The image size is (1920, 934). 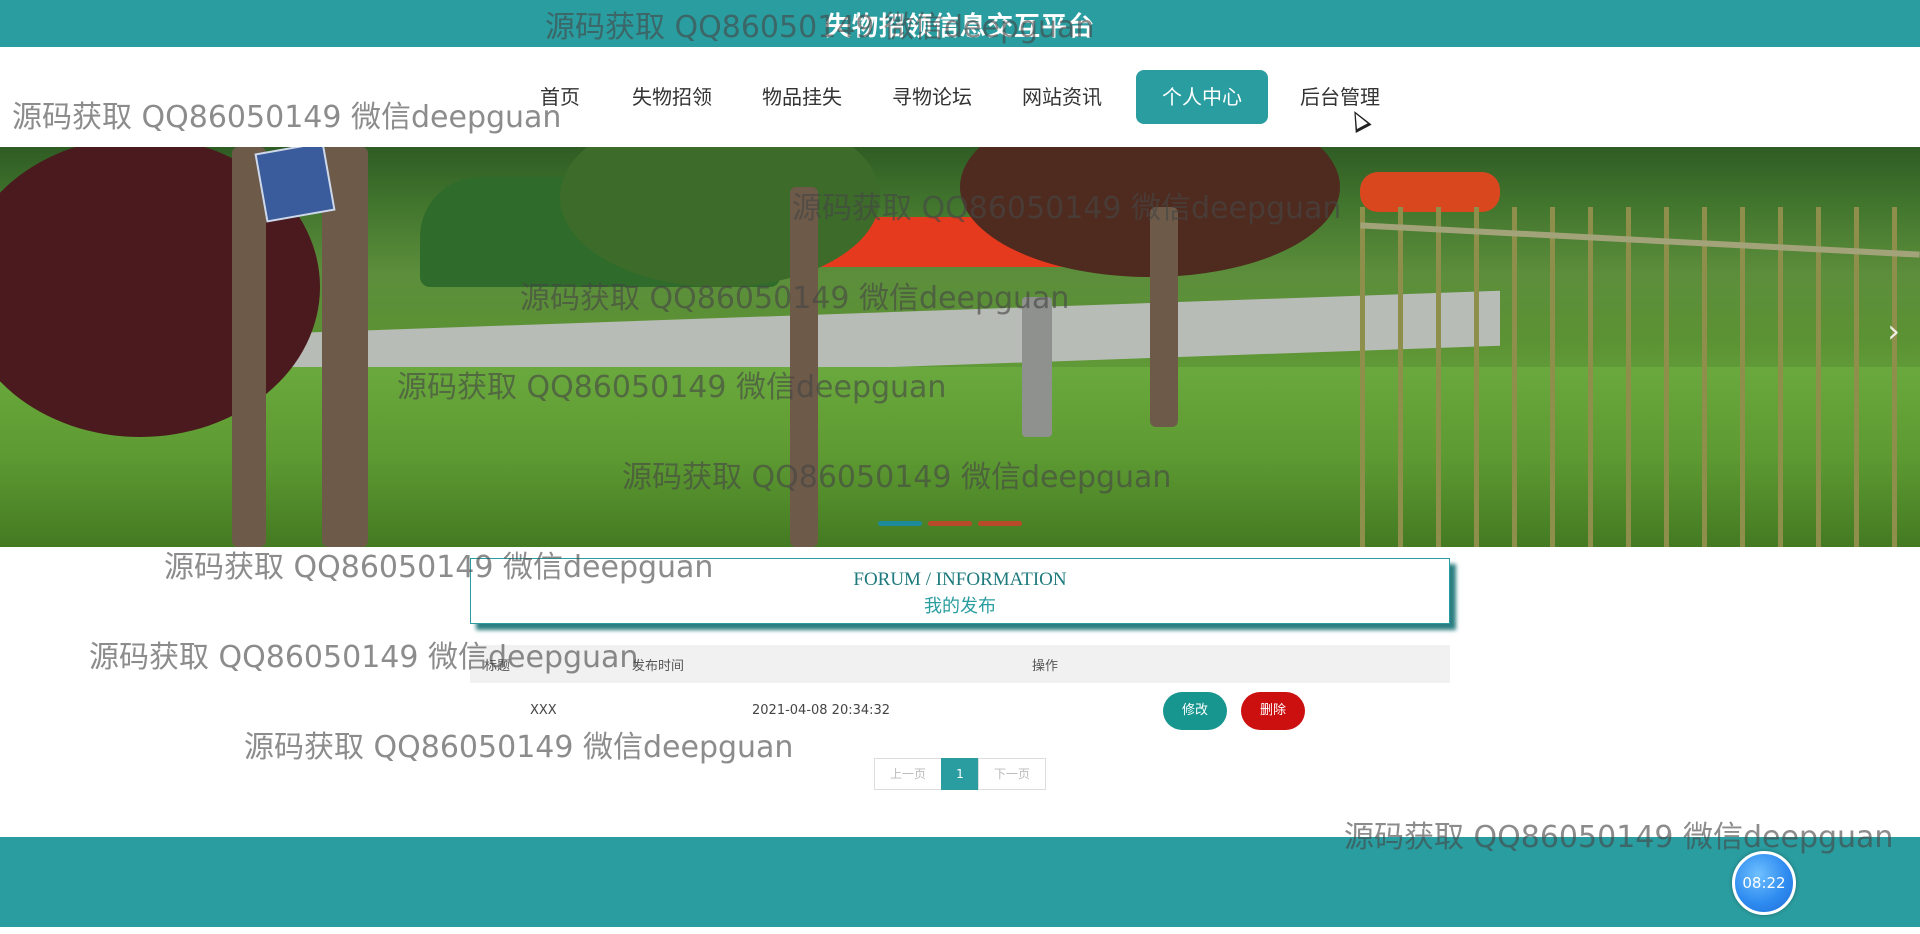 What do you see at coordinates (1195, 711) in the screenshot?
I see `edit-button: 修改` at bounding box center [1195, 711].